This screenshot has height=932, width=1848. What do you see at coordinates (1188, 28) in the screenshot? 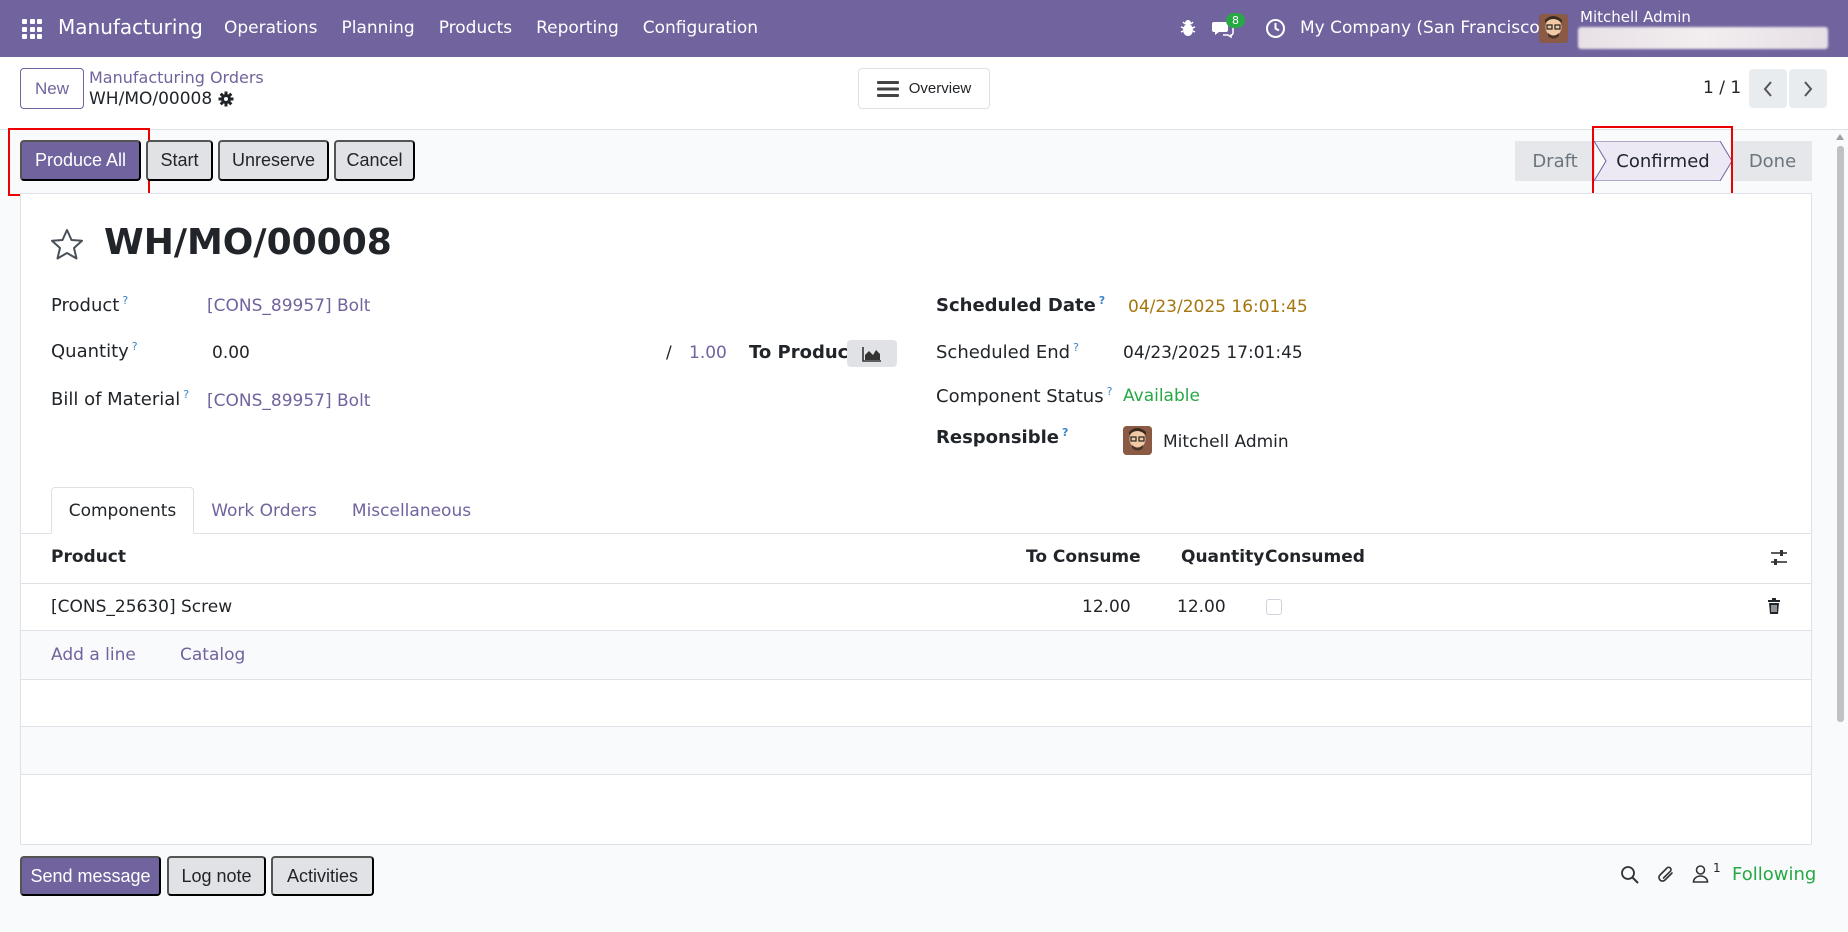
I see `debug-bug-icon` at bounding box center [1188, 28].